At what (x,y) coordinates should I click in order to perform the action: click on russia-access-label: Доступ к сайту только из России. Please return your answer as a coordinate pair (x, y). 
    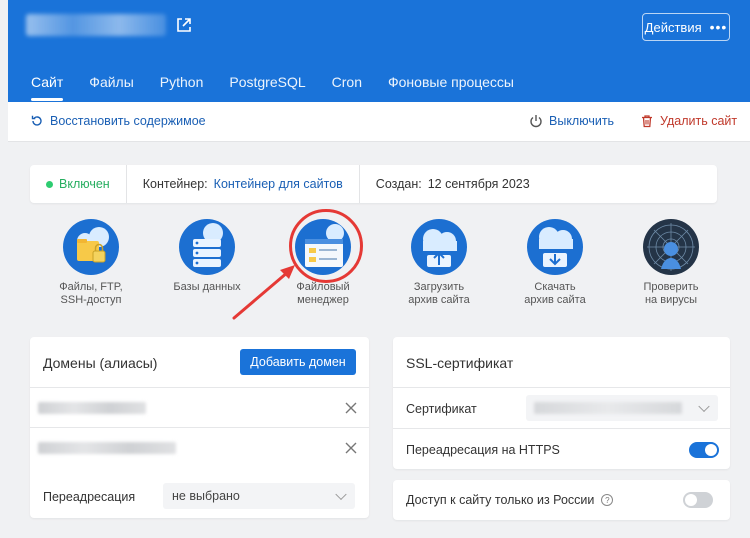
    Looking at the image, I should click on (500, 500).